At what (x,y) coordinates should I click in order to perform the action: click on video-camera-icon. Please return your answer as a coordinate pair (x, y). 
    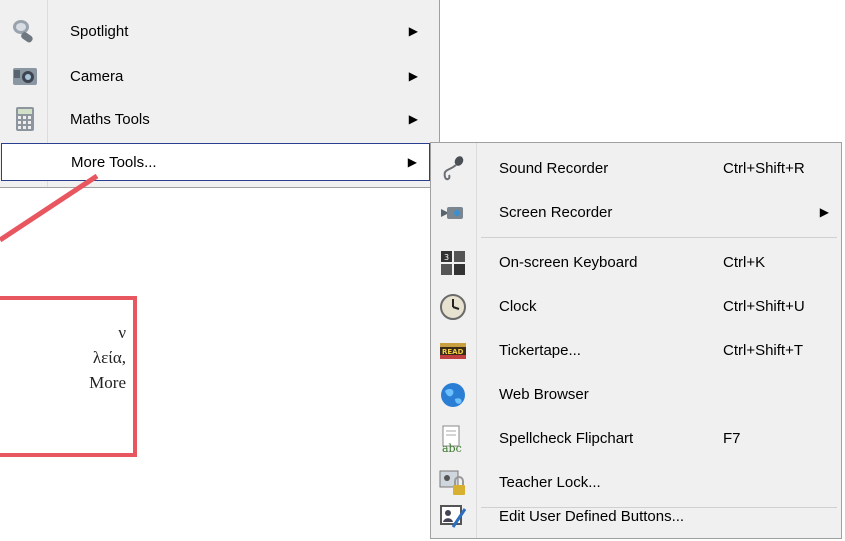
    Looking at the image, I should click on (452, 213).